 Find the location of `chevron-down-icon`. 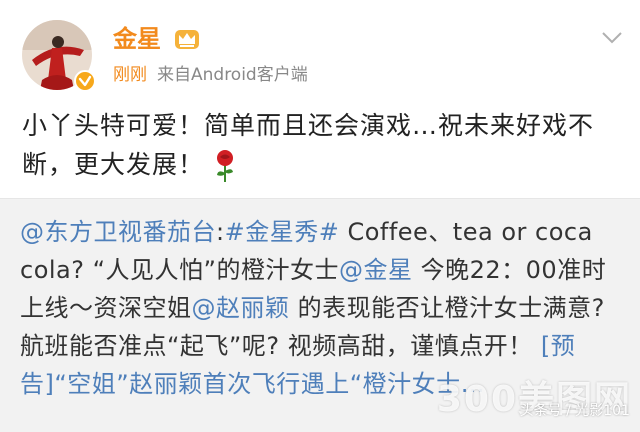

chevron-down-icon is located at coordinates (612, 38).